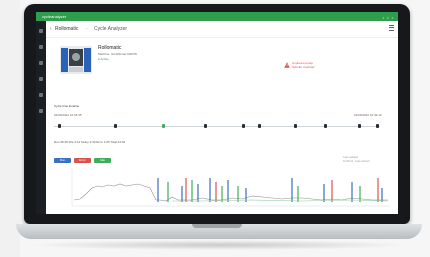  What do you see at coordinates (391, 28) in the screenshot?
I see `menu-icon` at bounding box center [391, 28].